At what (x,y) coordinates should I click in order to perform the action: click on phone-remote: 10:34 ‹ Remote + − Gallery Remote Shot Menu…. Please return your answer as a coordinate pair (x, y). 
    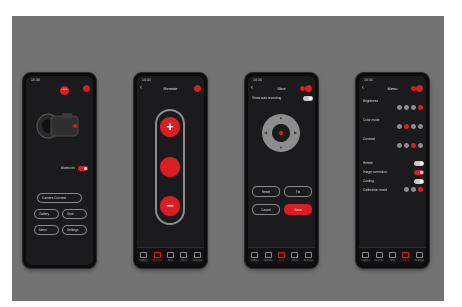
    Looking at the image, I should click on (170, 170).